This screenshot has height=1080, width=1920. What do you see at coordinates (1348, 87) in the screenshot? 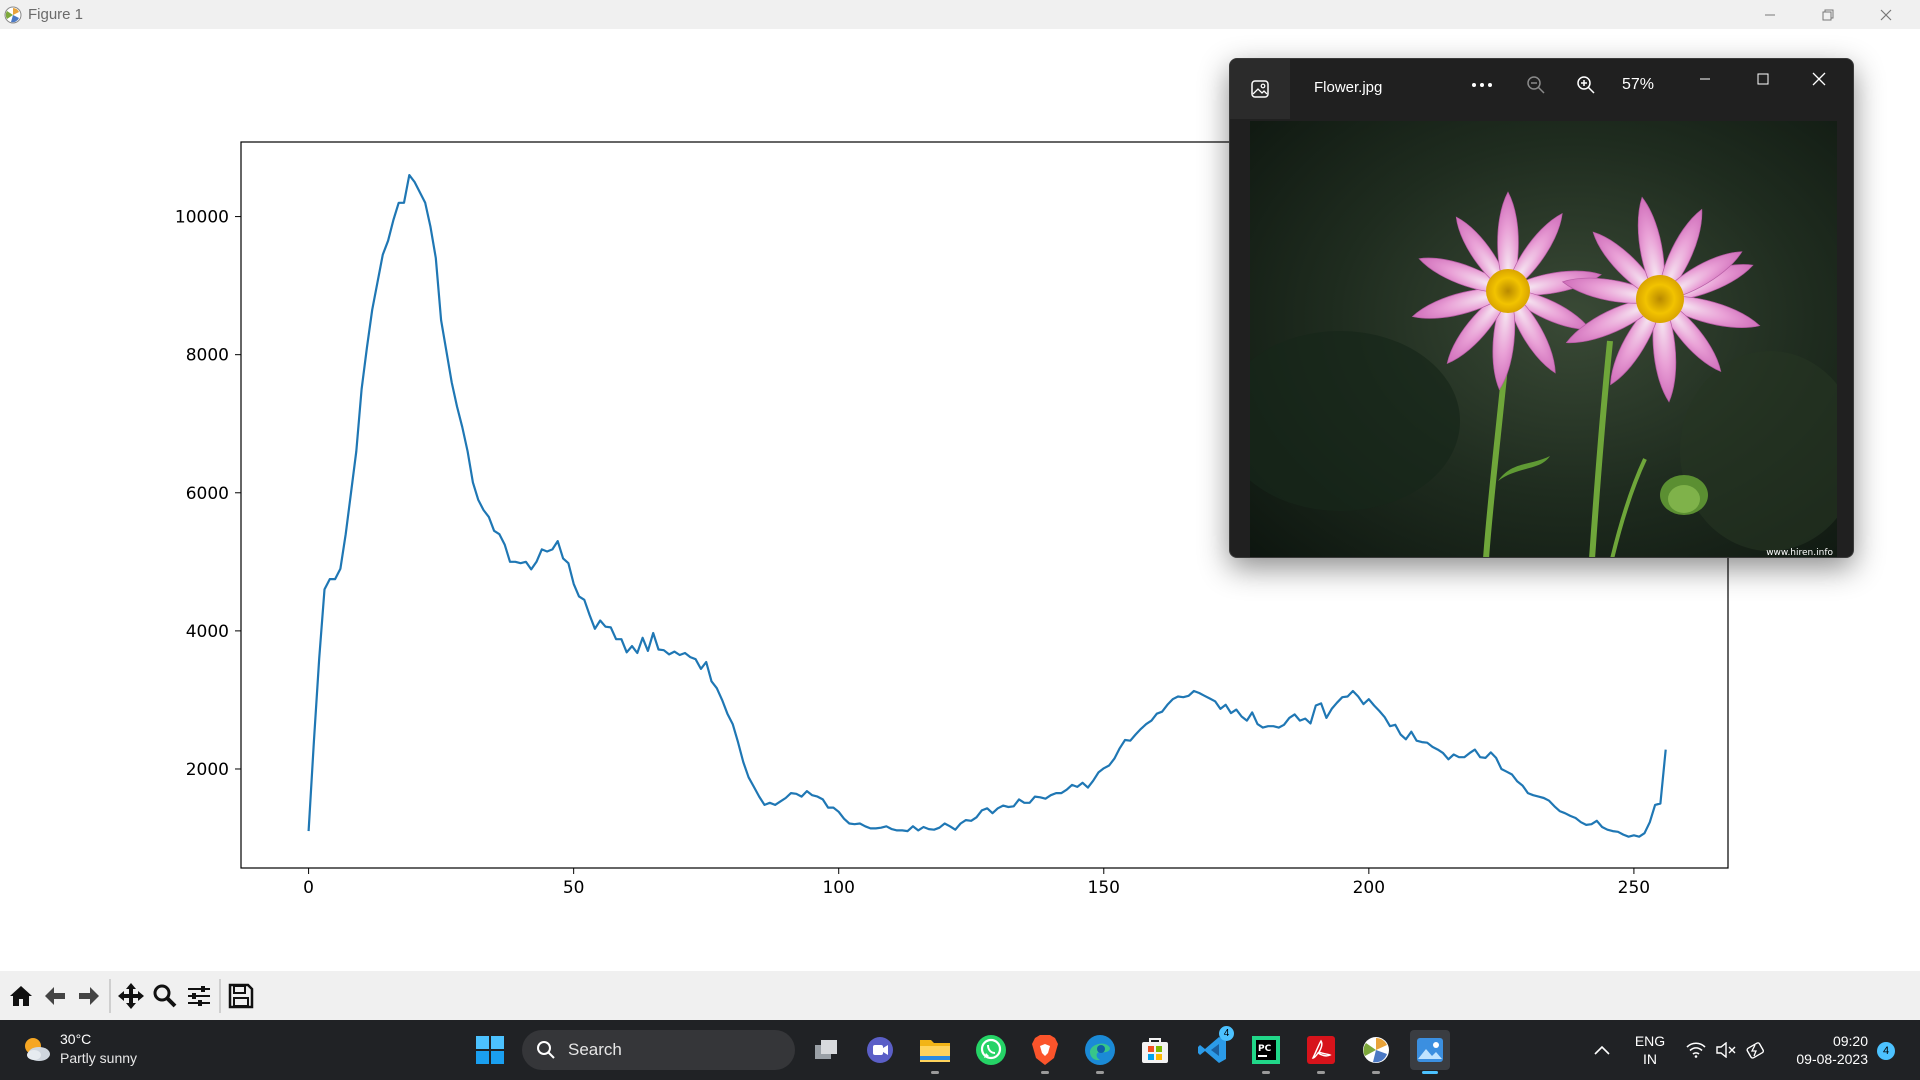
I see `photos-filename: Flower.jpg` at bounding box center [1348, 87].